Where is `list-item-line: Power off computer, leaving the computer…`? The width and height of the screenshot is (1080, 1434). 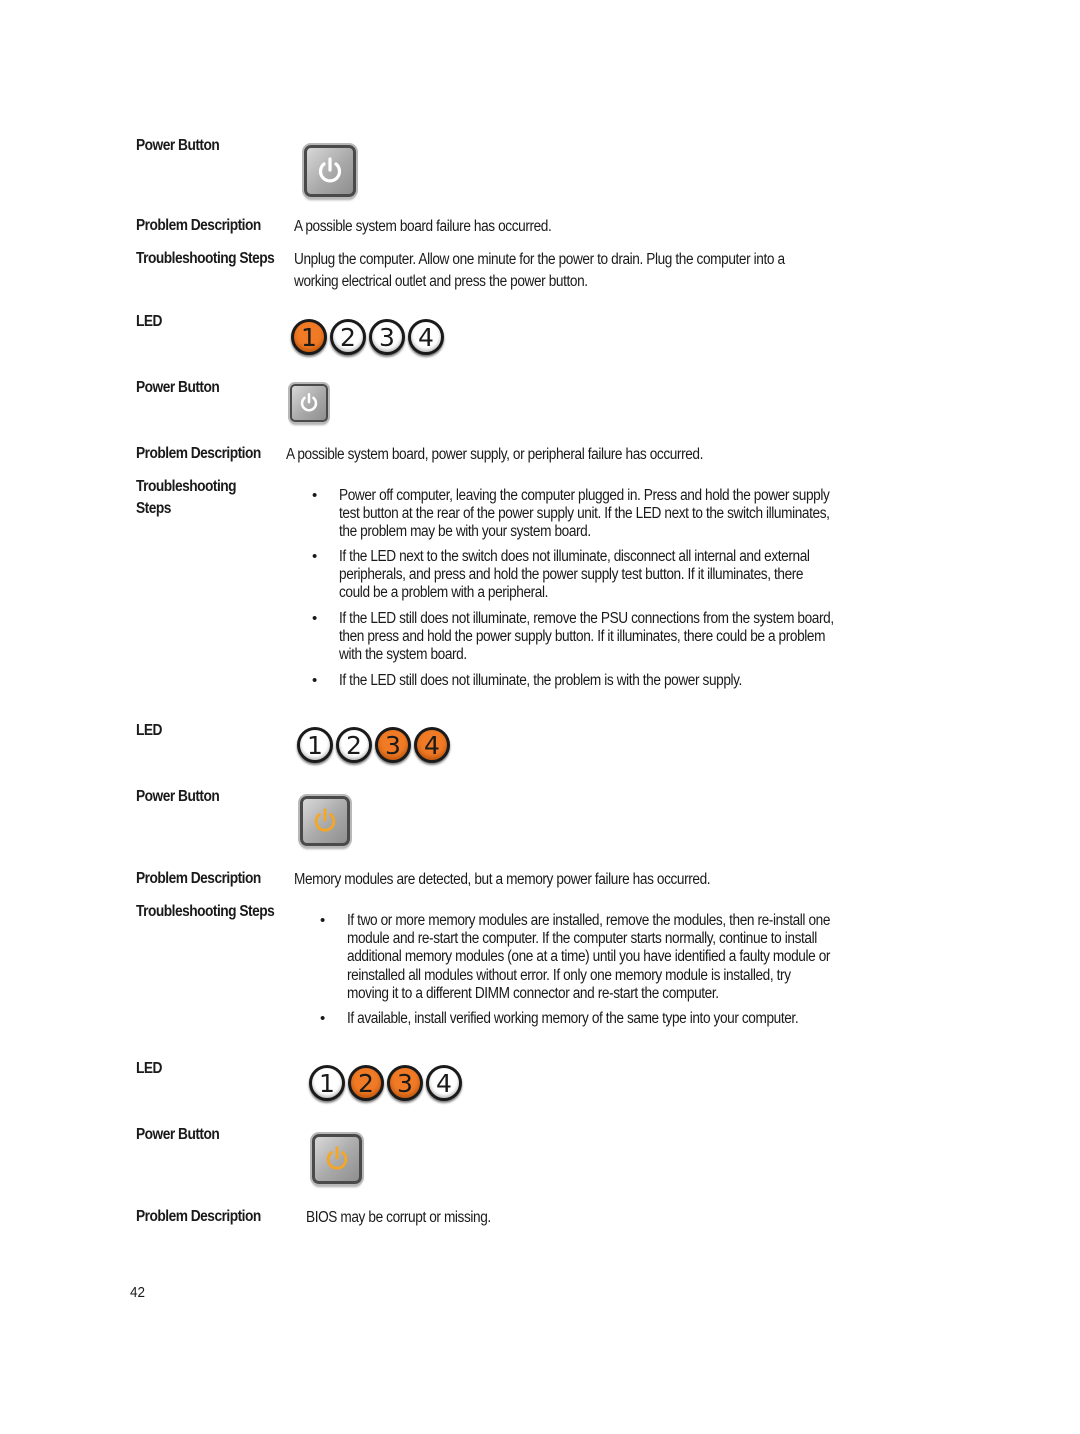
list-item-line: Power off computer, leaving the computer… is located at coordinates (584, 495).